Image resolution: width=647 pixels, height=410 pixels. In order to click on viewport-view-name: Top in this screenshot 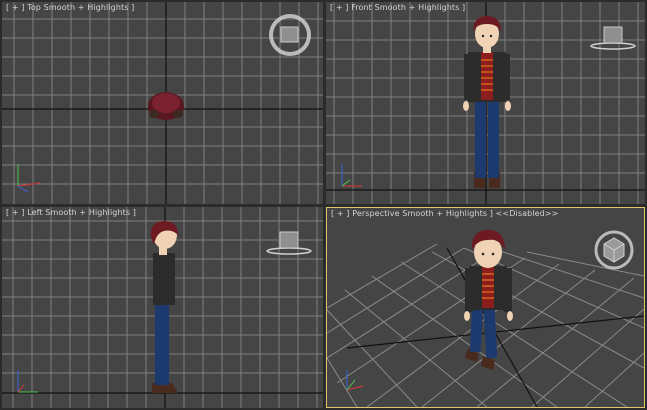, I will do `click(34, 7)`.